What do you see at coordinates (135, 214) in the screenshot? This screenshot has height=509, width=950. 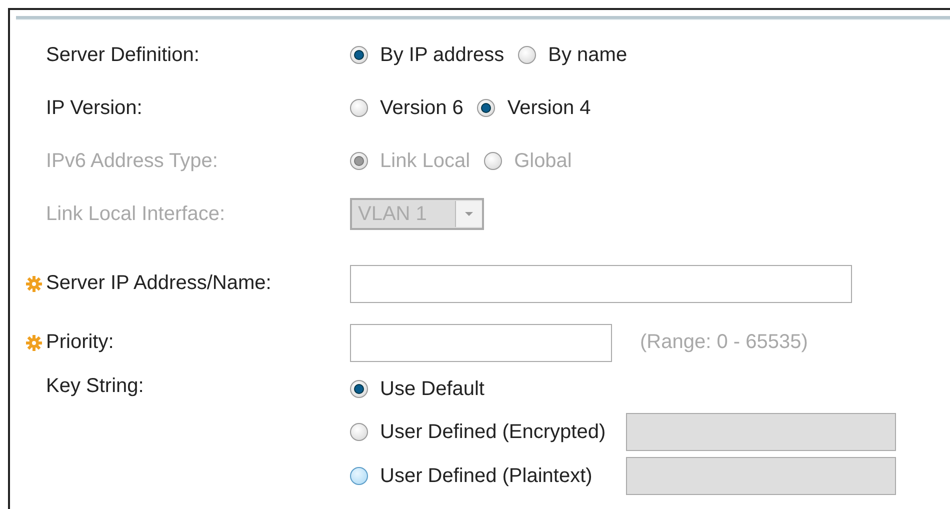 I see `field-label: Link Local Interface:` at bounding box center [135, 214].